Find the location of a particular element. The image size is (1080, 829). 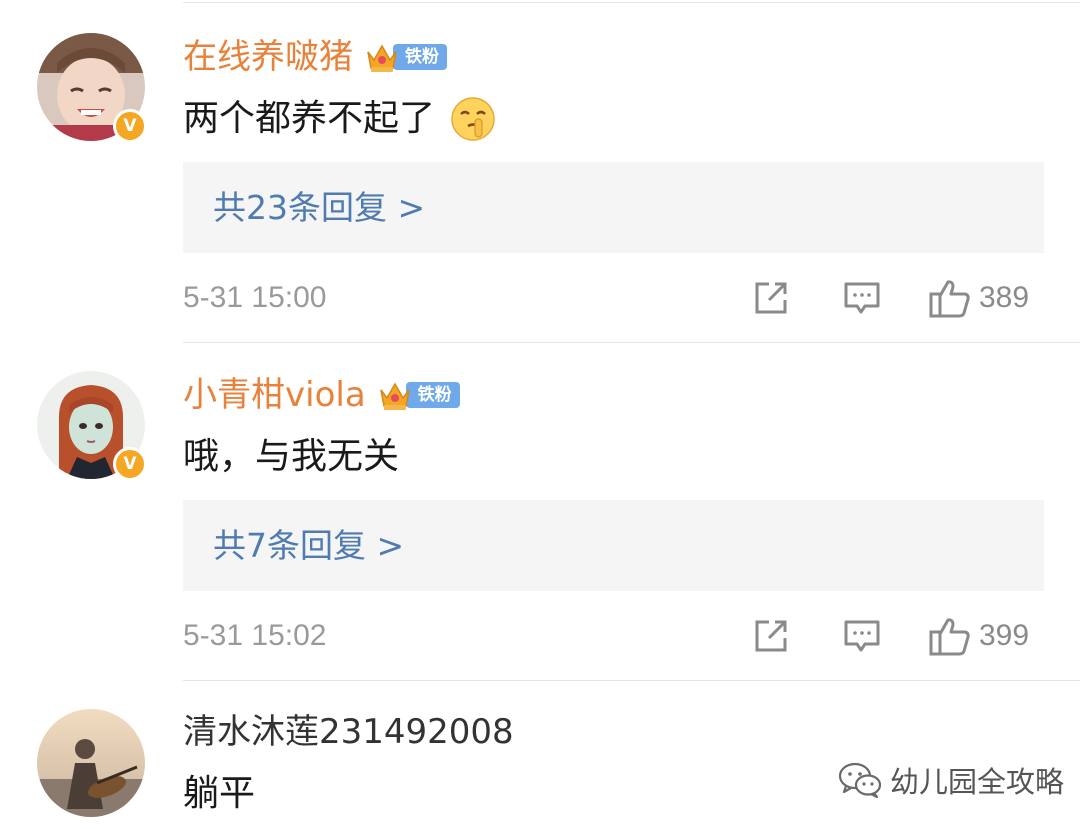

name-row: 在线养啵猪 铁粉 is located at coordinates (315, 57).